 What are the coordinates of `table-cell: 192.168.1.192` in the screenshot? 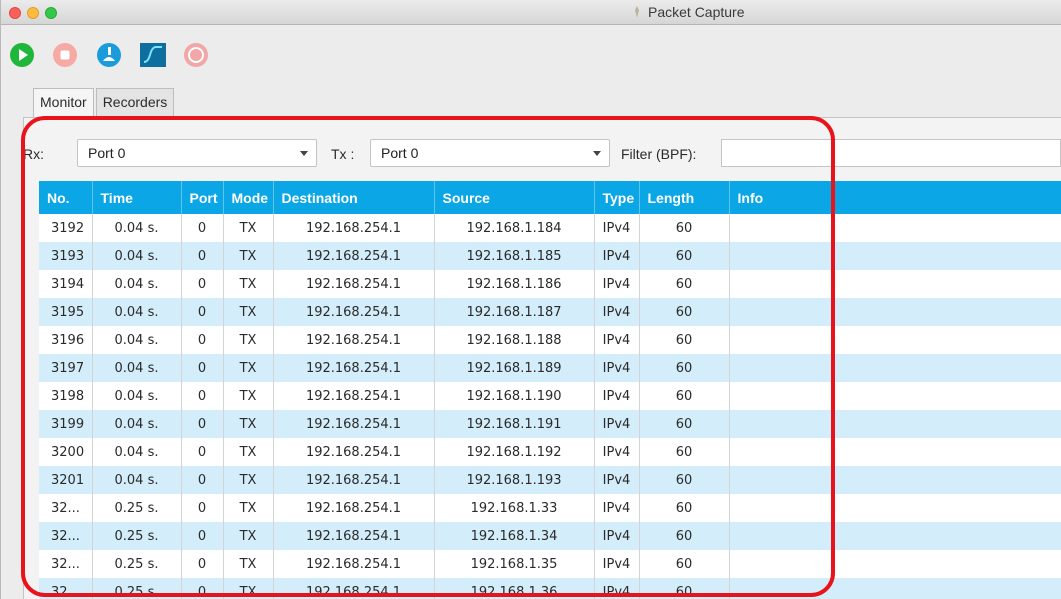 It's located at (514, 452).